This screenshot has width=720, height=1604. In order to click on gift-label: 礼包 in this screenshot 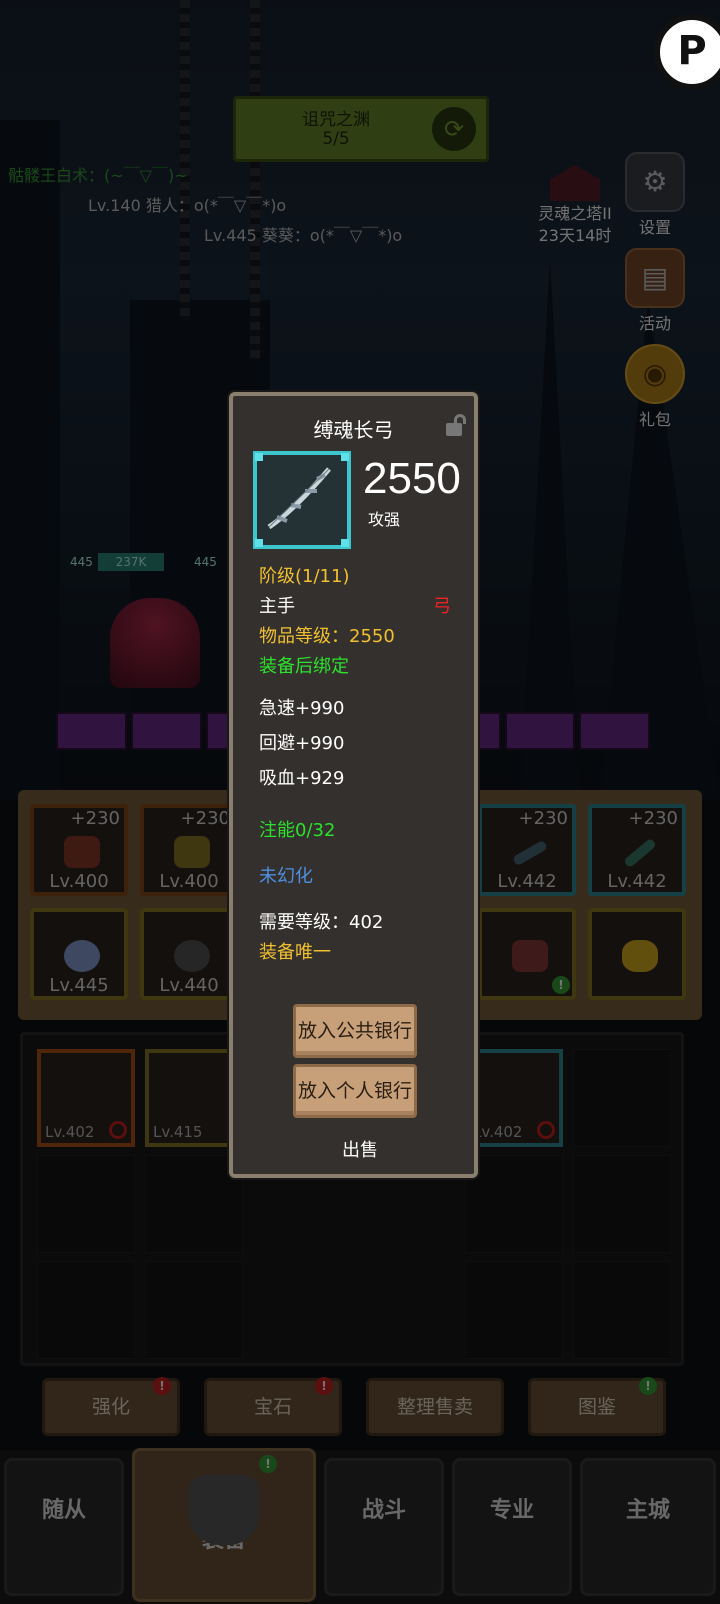, I will do `click(654, 419)`.